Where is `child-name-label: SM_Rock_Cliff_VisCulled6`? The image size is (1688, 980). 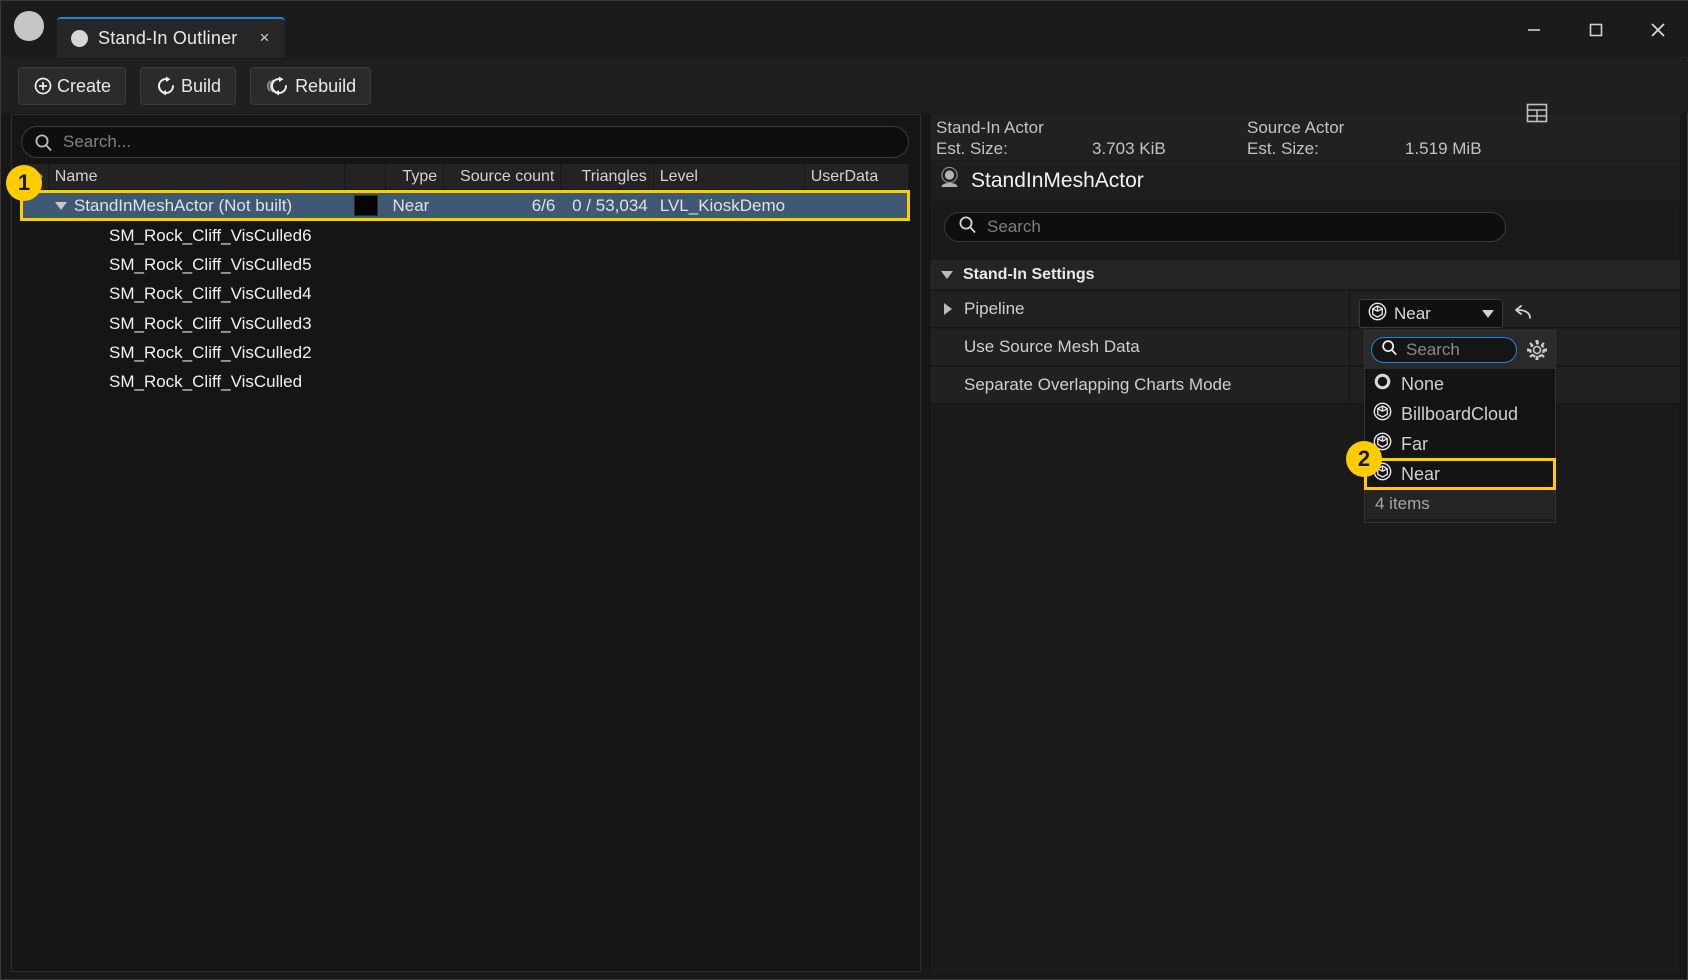 child-name-label: SM_Rock_Cliff_VisCulled6 is located at coordinates (210, 235).